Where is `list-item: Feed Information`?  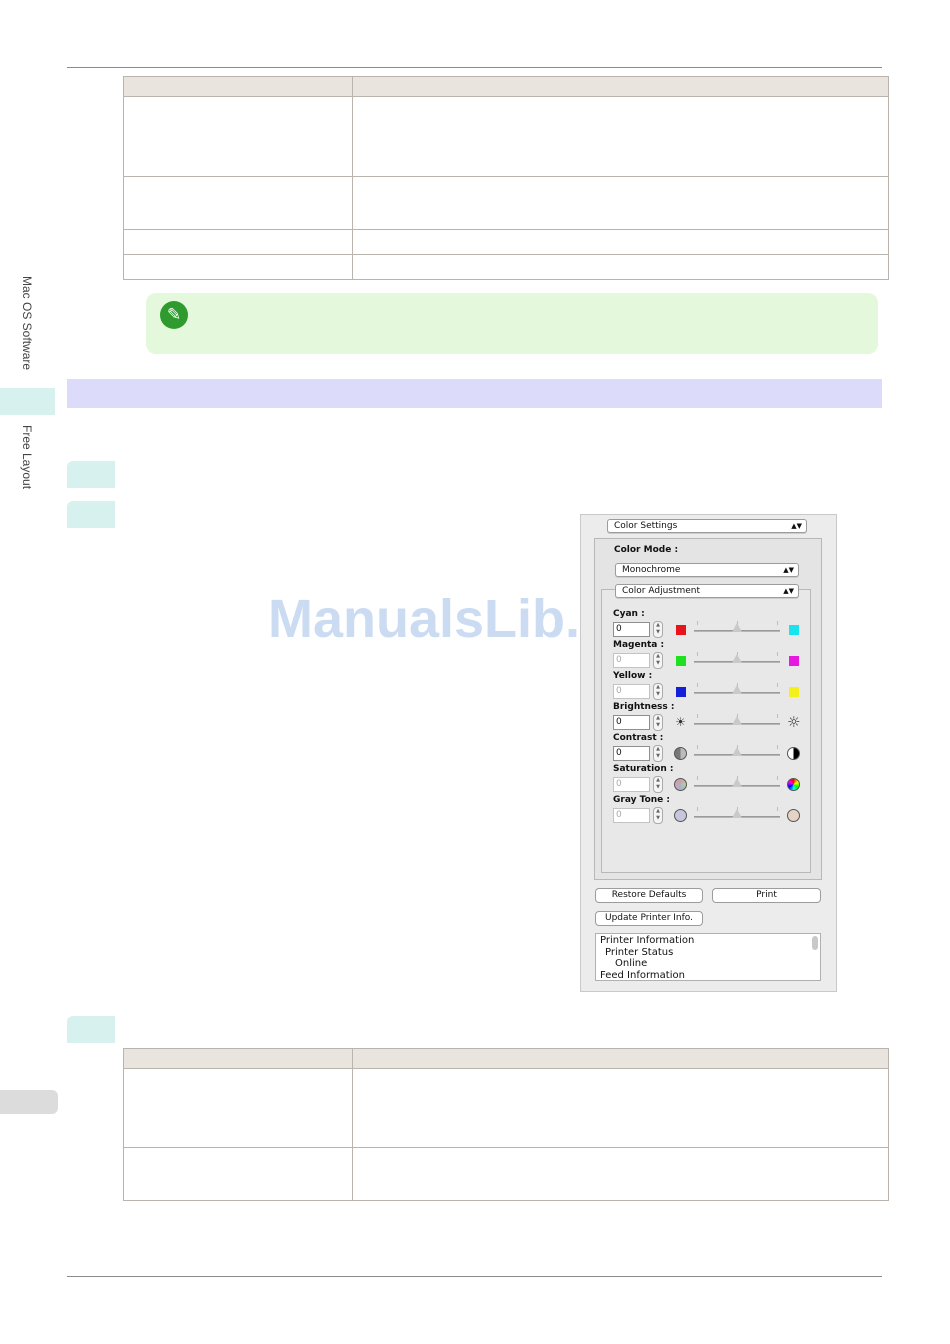
list-item: Feed Information is located at coordinates (642, 975).